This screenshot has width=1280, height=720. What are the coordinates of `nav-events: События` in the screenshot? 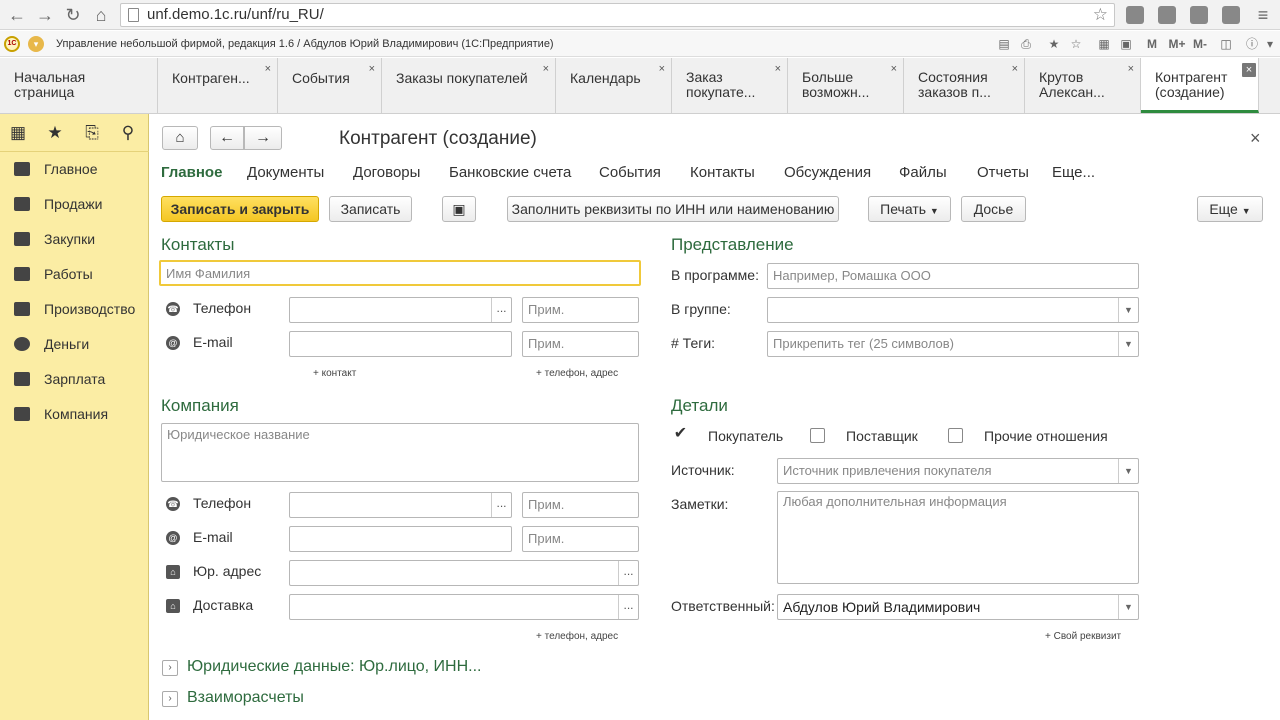 It's located at (630, 172).